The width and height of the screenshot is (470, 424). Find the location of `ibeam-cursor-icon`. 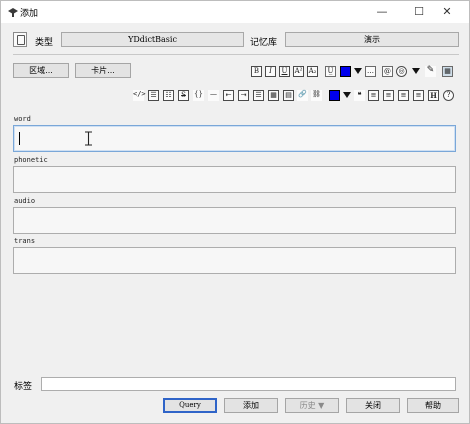

ibeam-cursor-icon is located at coordinates (88, 138).